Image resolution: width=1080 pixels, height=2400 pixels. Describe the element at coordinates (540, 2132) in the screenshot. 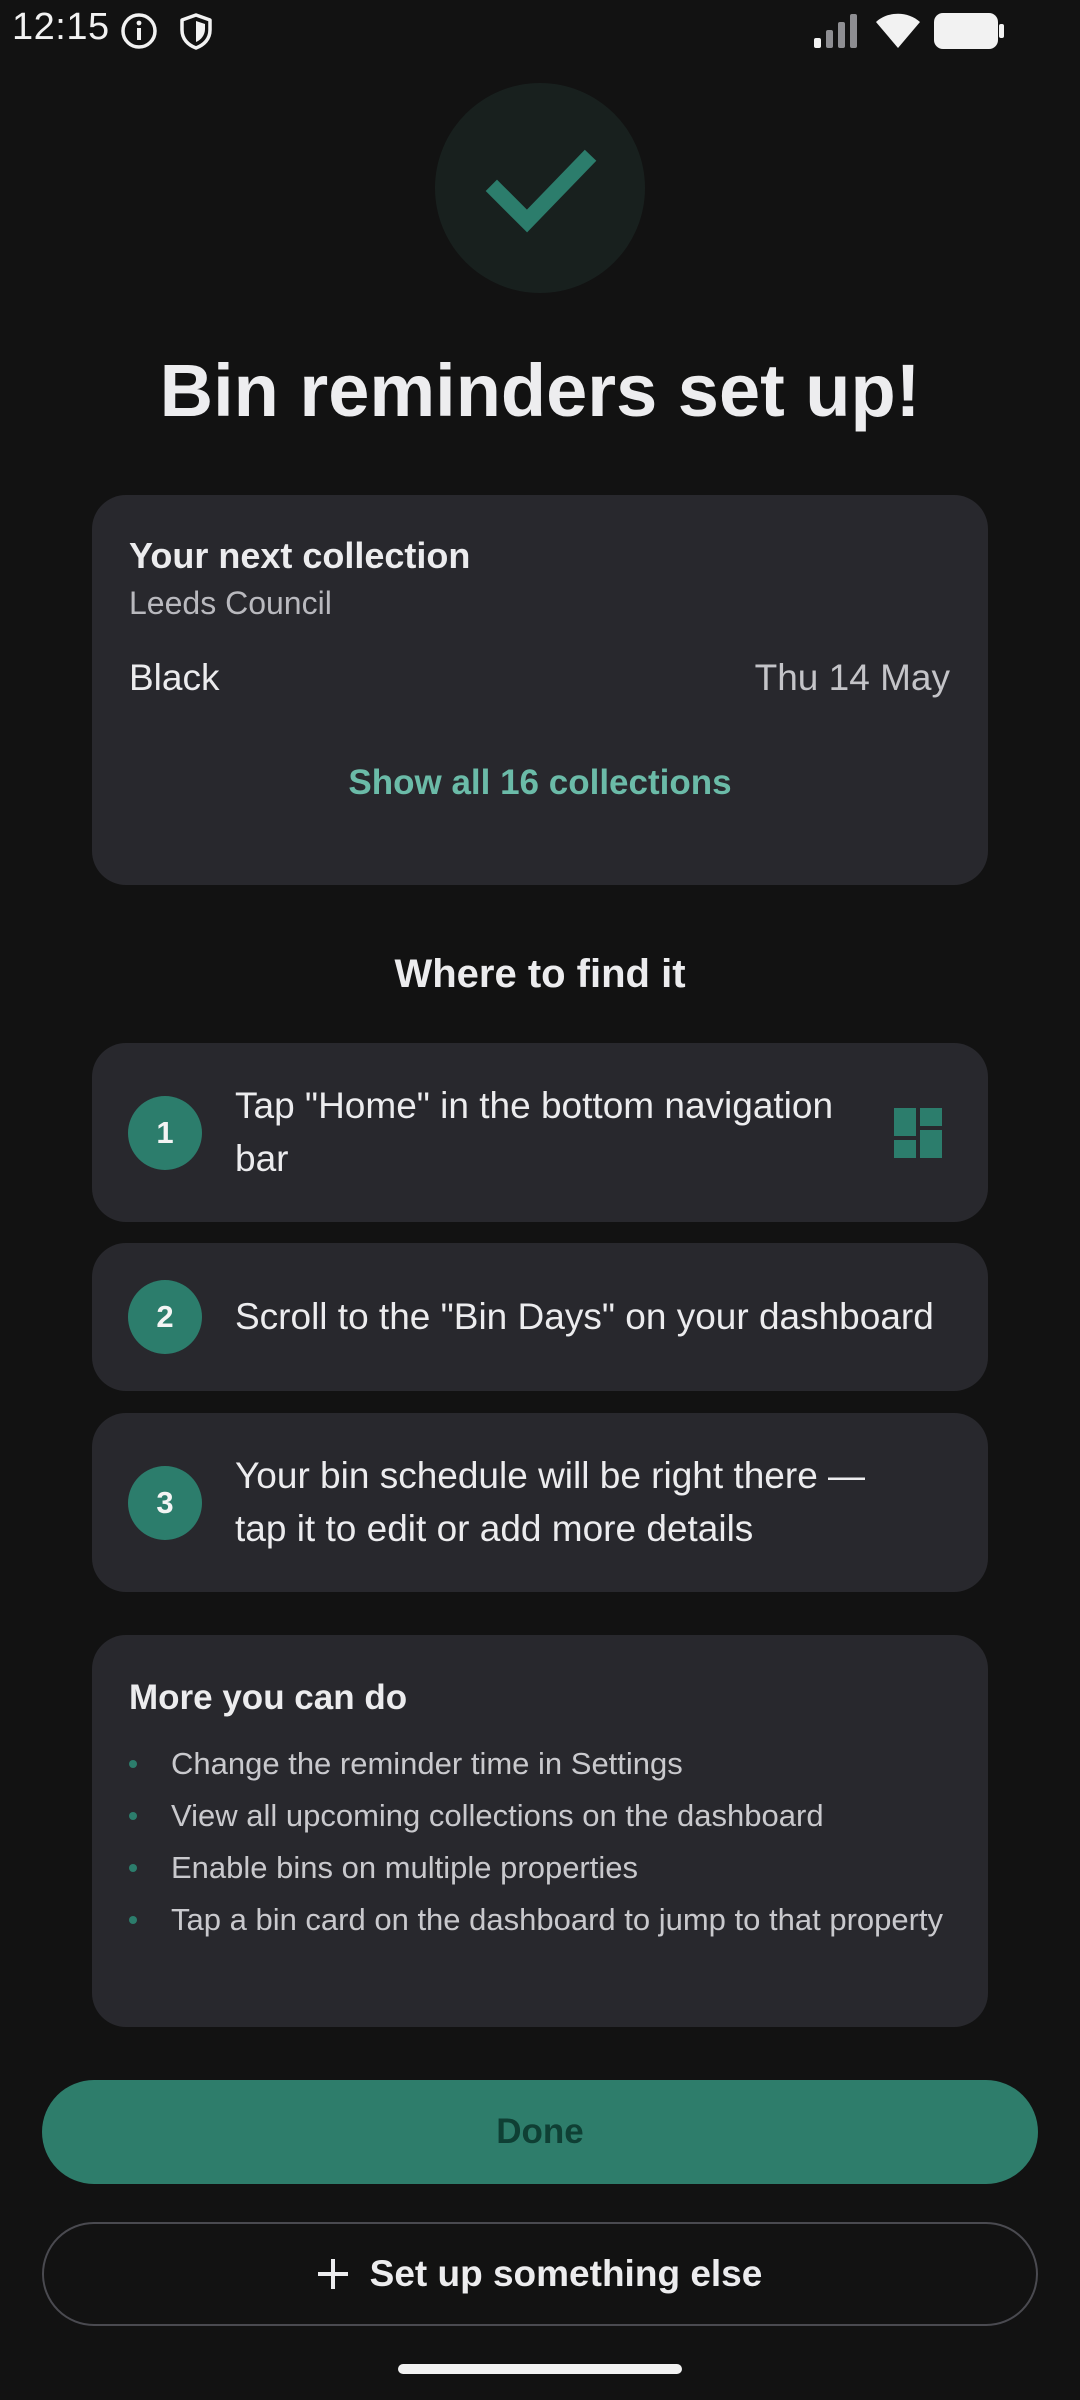

I see `done-button: Done` at that location.